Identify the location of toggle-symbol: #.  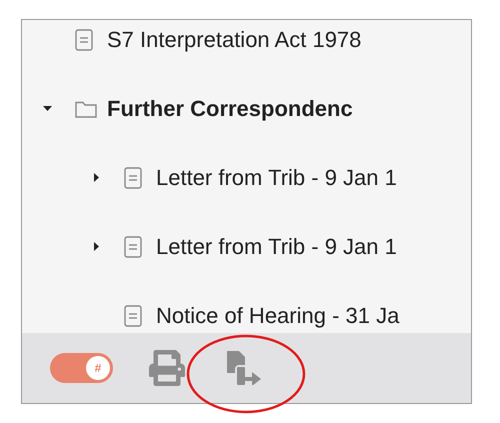
(98, 368).